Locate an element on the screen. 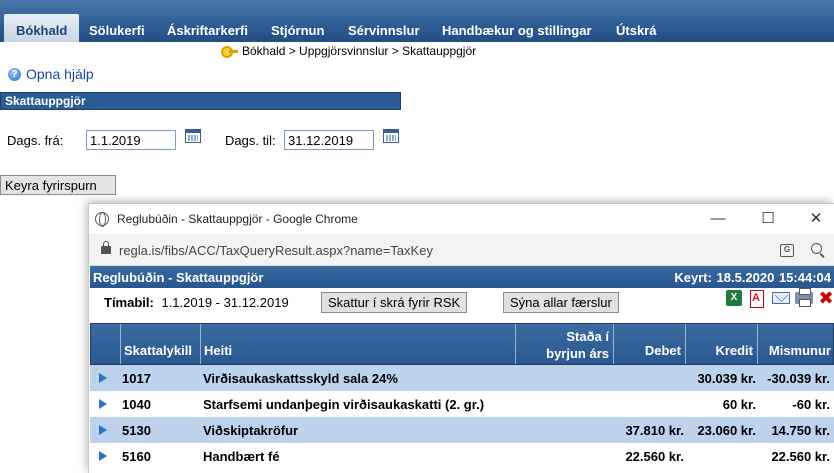 This screenshot has width=834, height=473. nav-item-askriftarkerfi: Áskriftarkerfi is located at coordinates (207, 28).